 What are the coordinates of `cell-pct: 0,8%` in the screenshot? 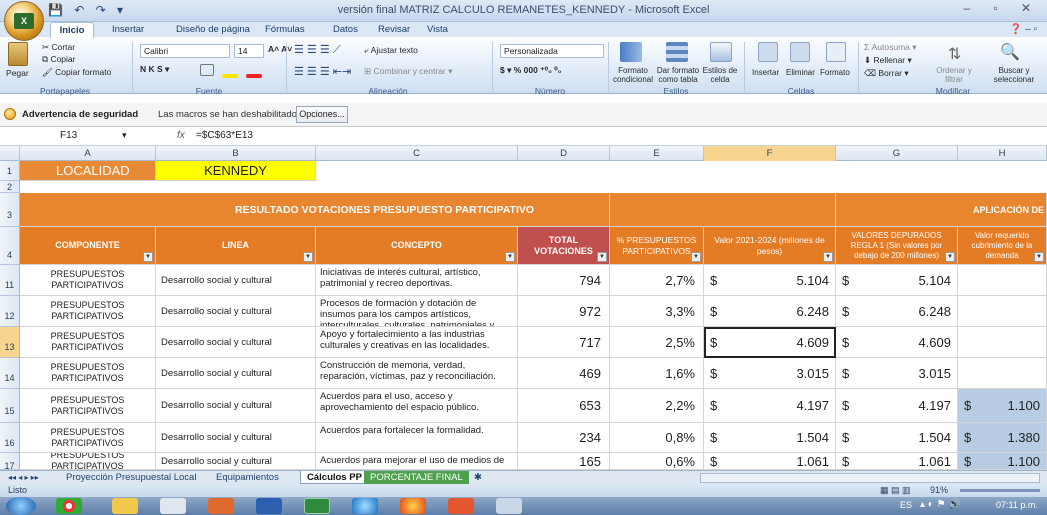 It's located at (657, 438).